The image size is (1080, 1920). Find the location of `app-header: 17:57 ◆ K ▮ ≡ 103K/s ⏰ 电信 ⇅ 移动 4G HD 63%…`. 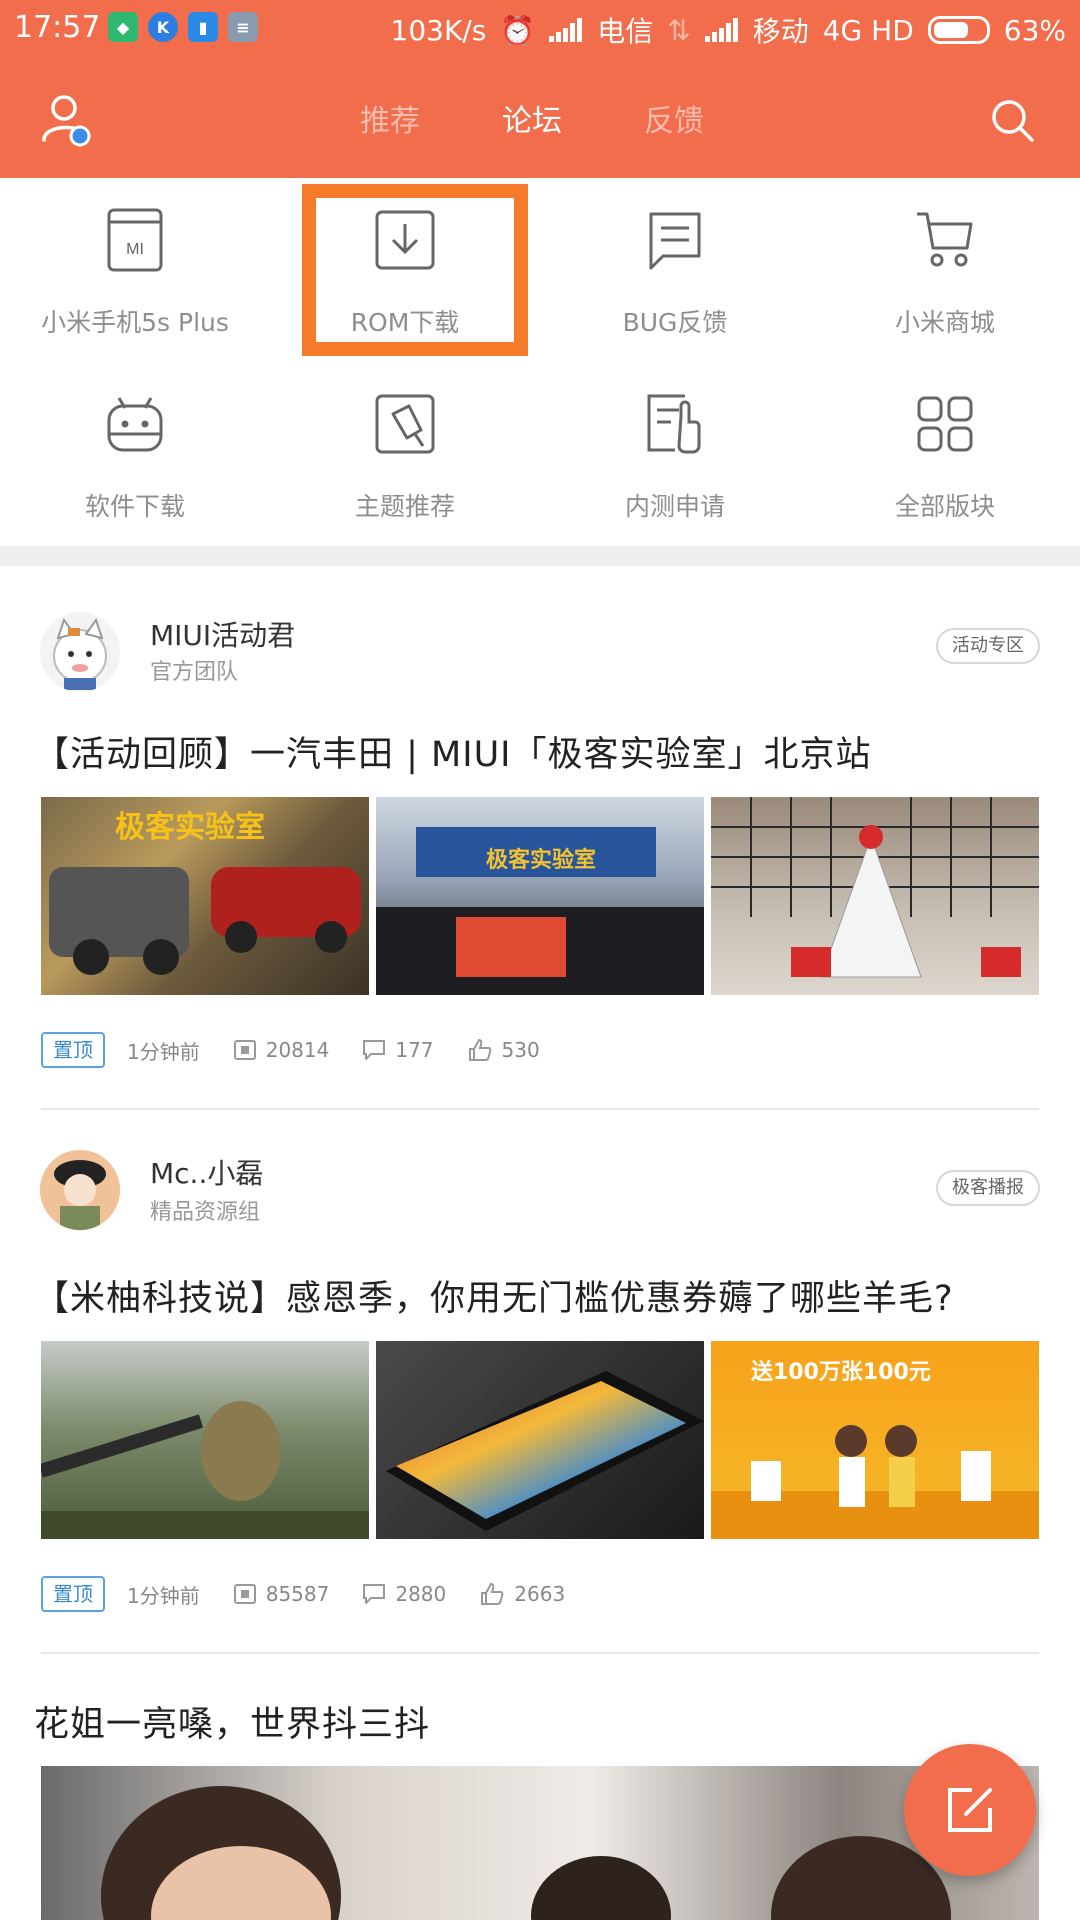

app-header: 17:57 ◆ K ▮ ≡ 103K/s ⏰ 电信 ⇅ 移动 4G HD 63%… is located at coordinates (540, 89).